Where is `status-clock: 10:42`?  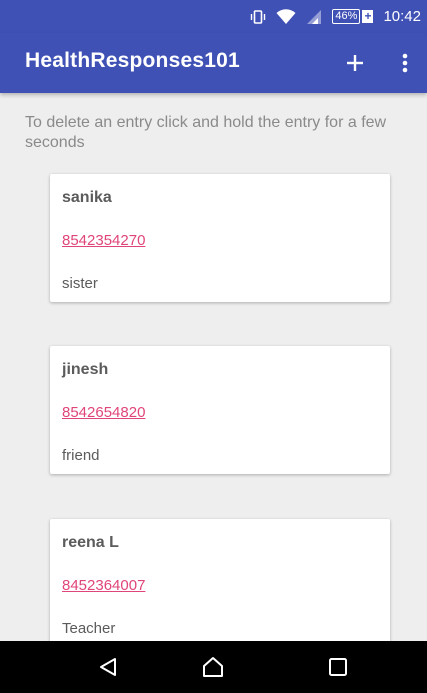
status-clock: 10:42 is located at coordinates (402, 16).